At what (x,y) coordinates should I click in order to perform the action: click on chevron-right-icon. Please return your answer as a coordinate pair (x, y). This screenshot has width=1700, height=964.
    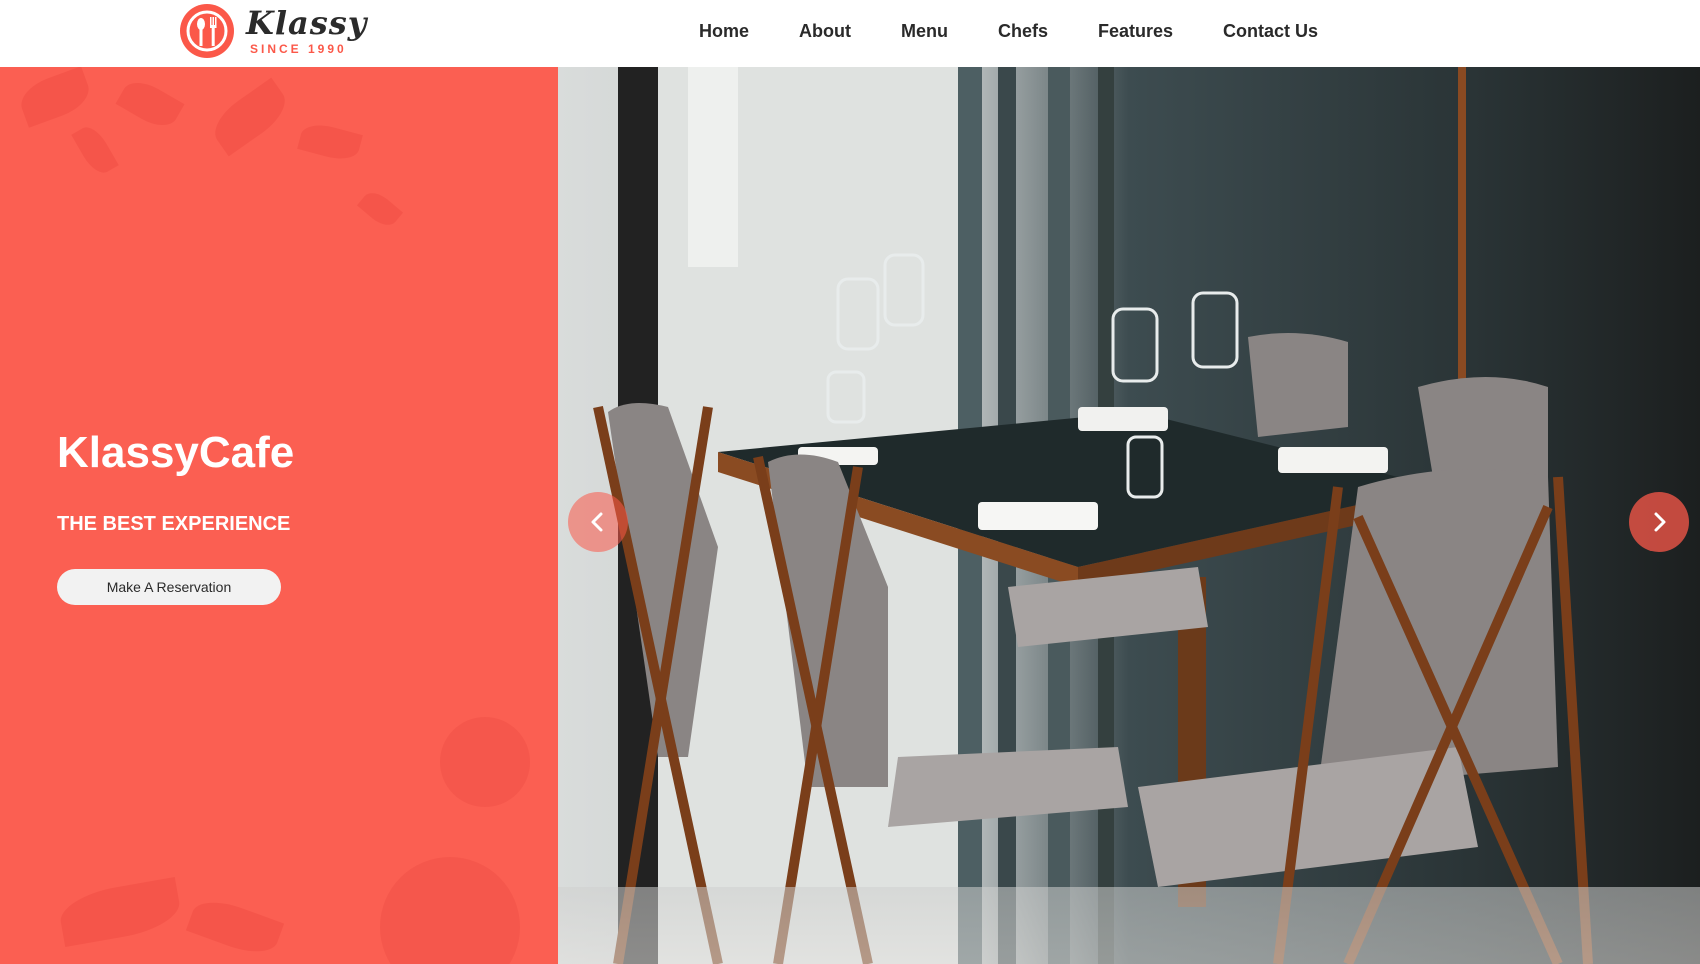
    Looking at the image, I should click on (1660, 522).